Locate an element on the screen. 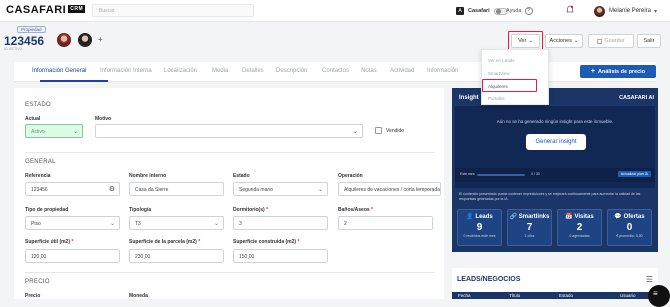 The width and height of the screenshot is (670, 307). actual-value: Activo is located at coordinates (38, 132).